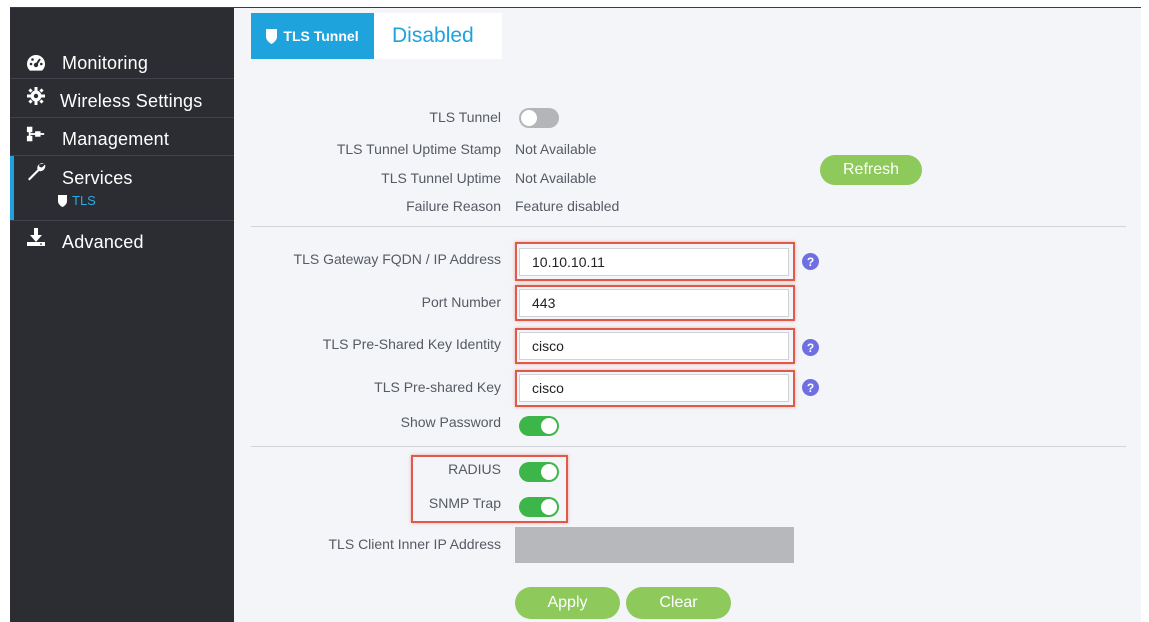 The width and height of the screenshot is (1149, 622). I want to click on psk-identity-input: cisco, so click(654, 346).